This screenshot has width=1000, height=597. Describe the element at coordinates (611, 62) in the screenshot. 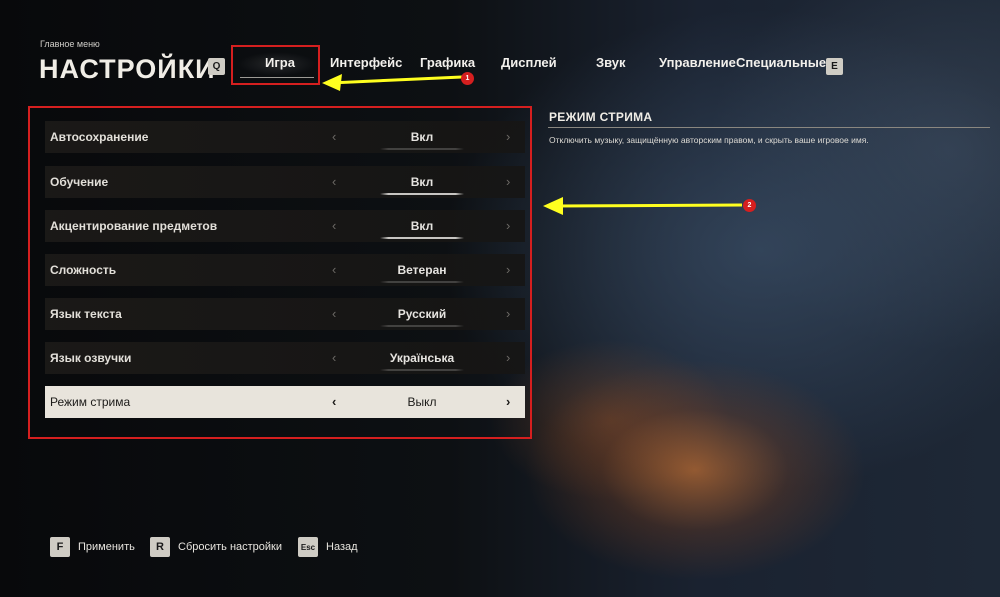

I see `tab-sound: Звук` at that location.